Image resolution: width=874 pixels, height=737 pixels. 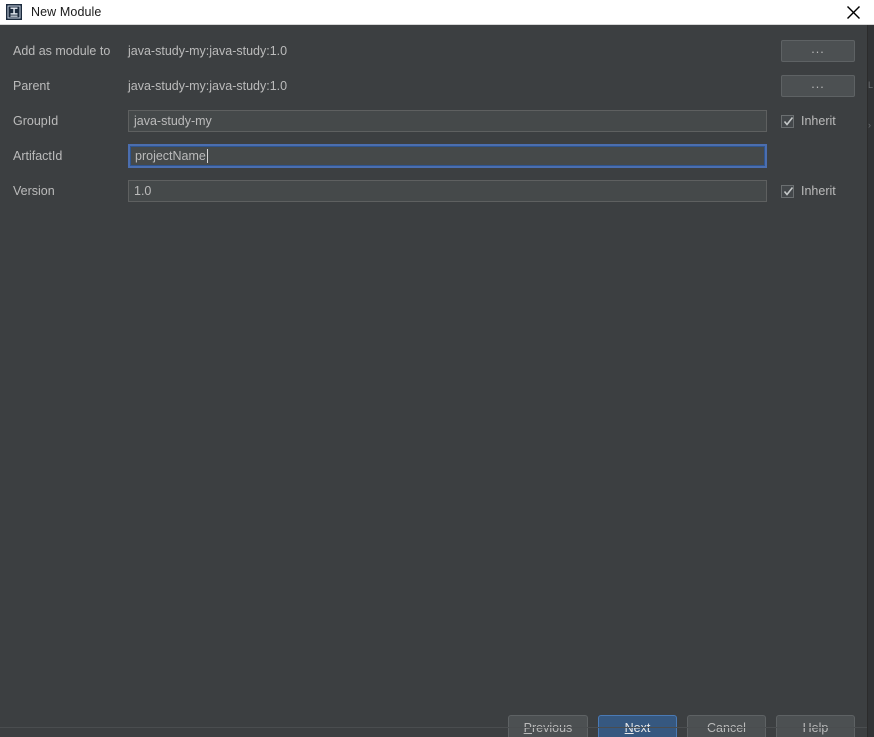 I want to click on group-id-value: java-study-my, so click(x=173, y=121).